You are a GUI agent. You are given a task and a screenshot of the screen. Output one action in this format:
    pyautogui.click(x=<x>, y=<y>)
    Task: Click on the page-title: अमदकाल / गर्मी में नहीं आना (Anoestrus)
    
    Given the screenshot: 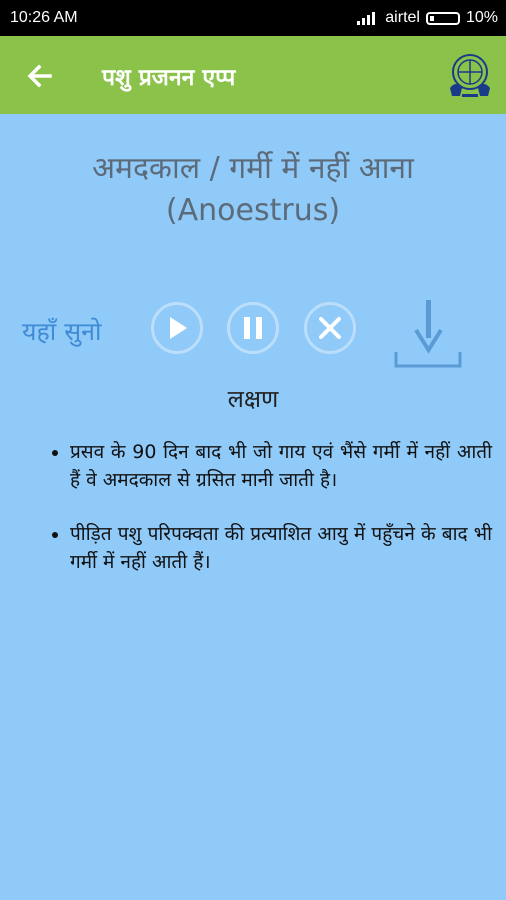 What is the action you would take?
    pyautogui.click(x=253, y=190)
    